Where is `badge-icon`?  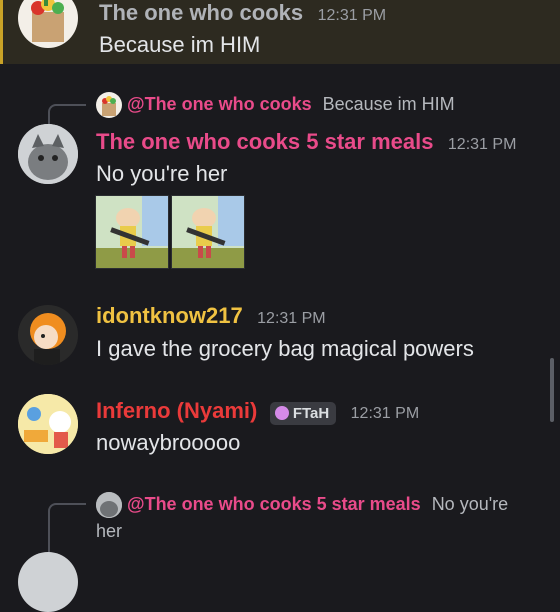 badge-icon is located at coordinates (281, 413).